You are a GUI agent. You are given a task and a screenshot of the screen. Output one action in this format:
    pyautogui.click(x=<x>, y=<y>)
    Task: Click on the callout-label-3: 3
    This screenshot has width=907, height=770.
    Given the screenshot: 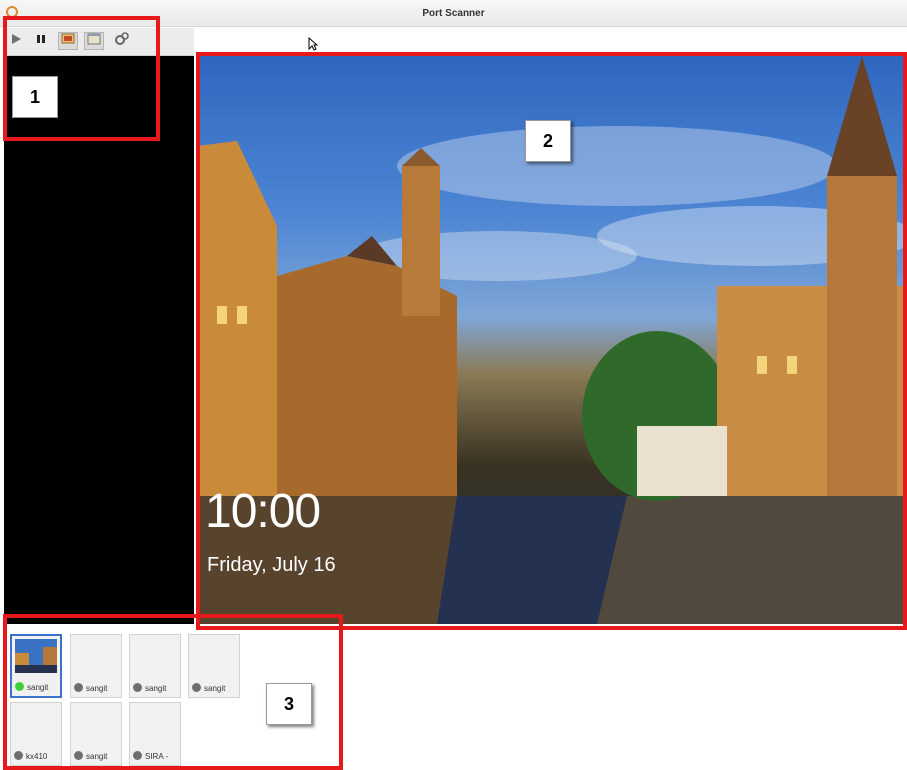 What is the action you would take?
    pyautogui.click(x=289, y=704)
    